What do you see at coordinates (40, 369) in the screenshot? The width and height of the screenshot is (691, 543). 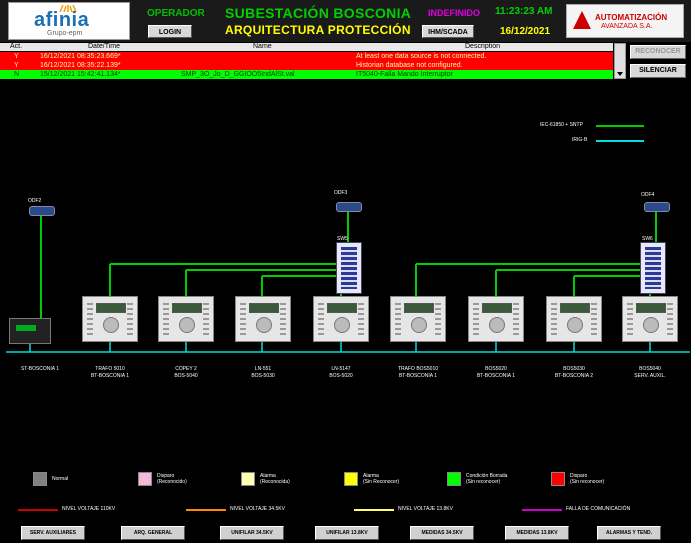 I see `device-label: ST-BOSCONIA 1` at bounding box center [40, 369].